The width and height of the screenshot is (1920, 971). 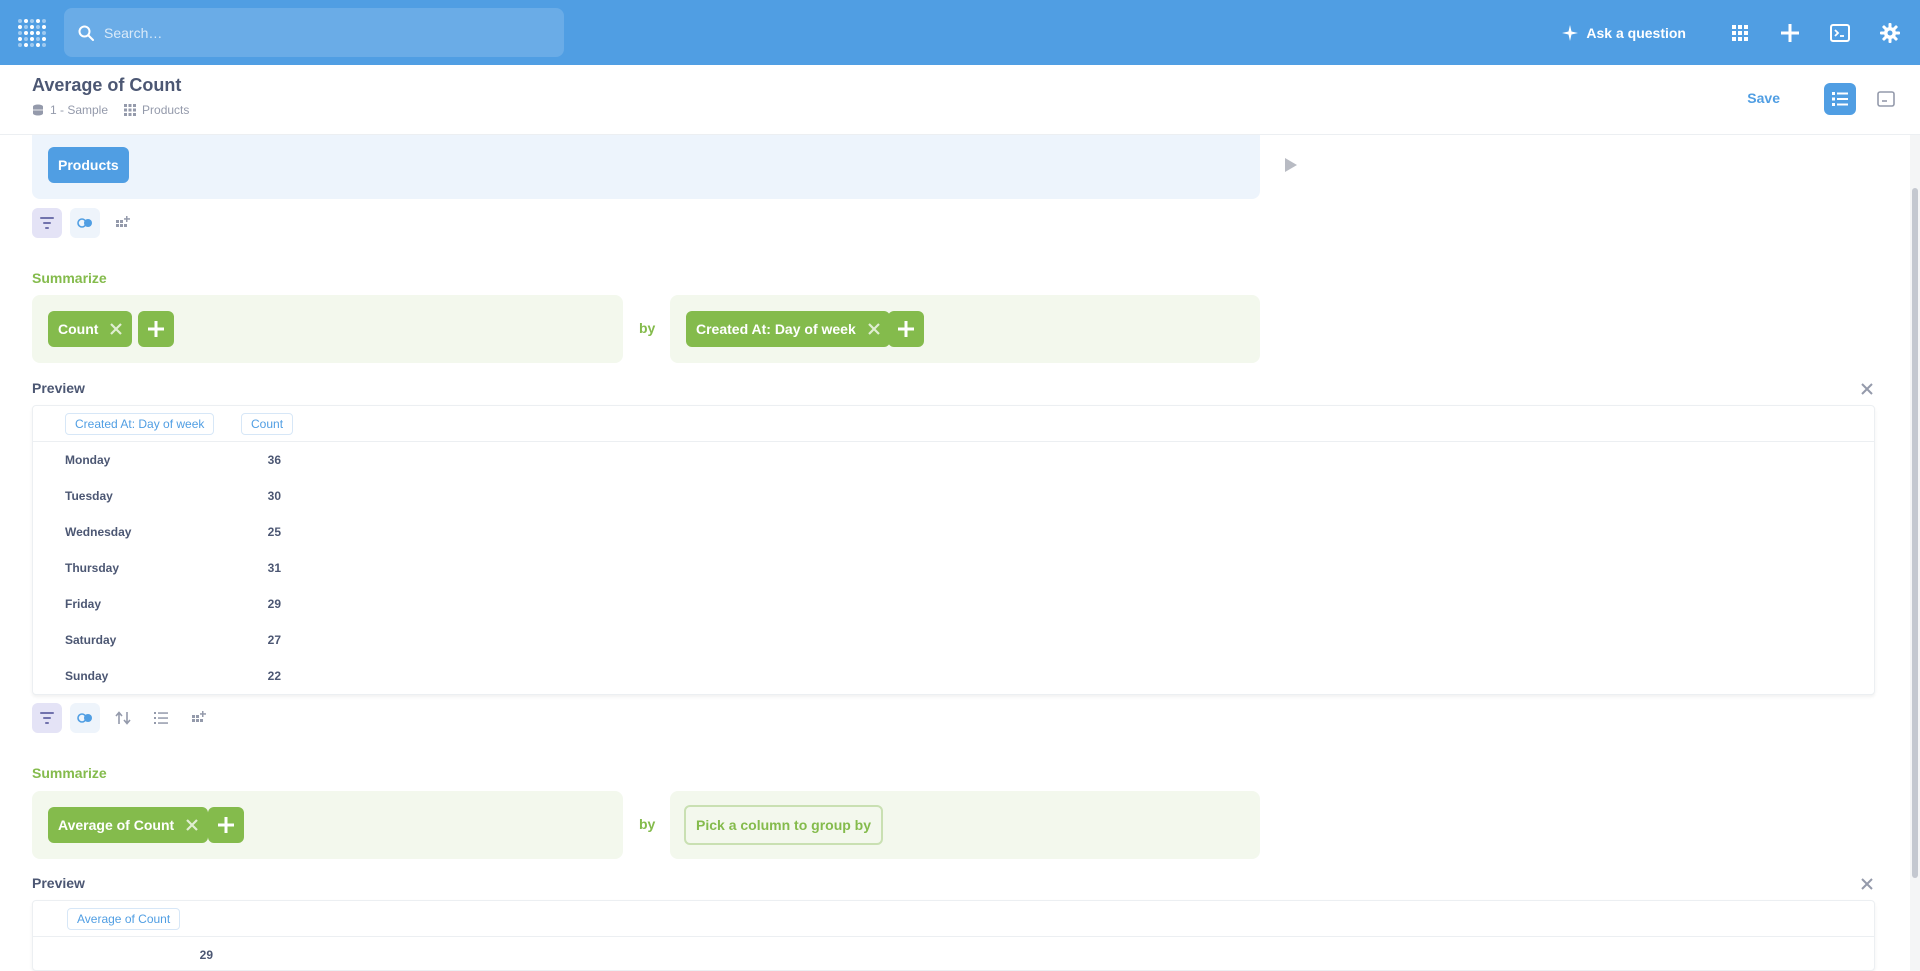 I want to click on breadcrumb-database: 1 - Sample, so click(x=70, y=110).